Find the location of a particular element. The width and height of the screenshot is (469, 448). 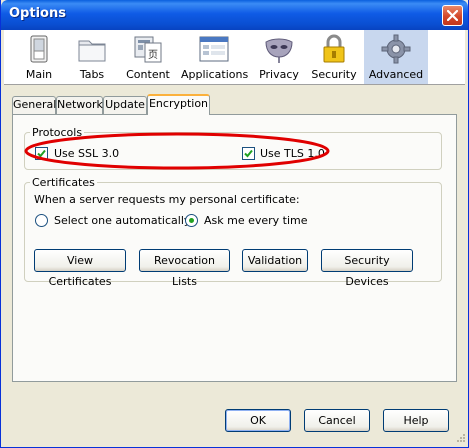

toolbar-tabs-label: Tabs is located at coordinates (92, 74).